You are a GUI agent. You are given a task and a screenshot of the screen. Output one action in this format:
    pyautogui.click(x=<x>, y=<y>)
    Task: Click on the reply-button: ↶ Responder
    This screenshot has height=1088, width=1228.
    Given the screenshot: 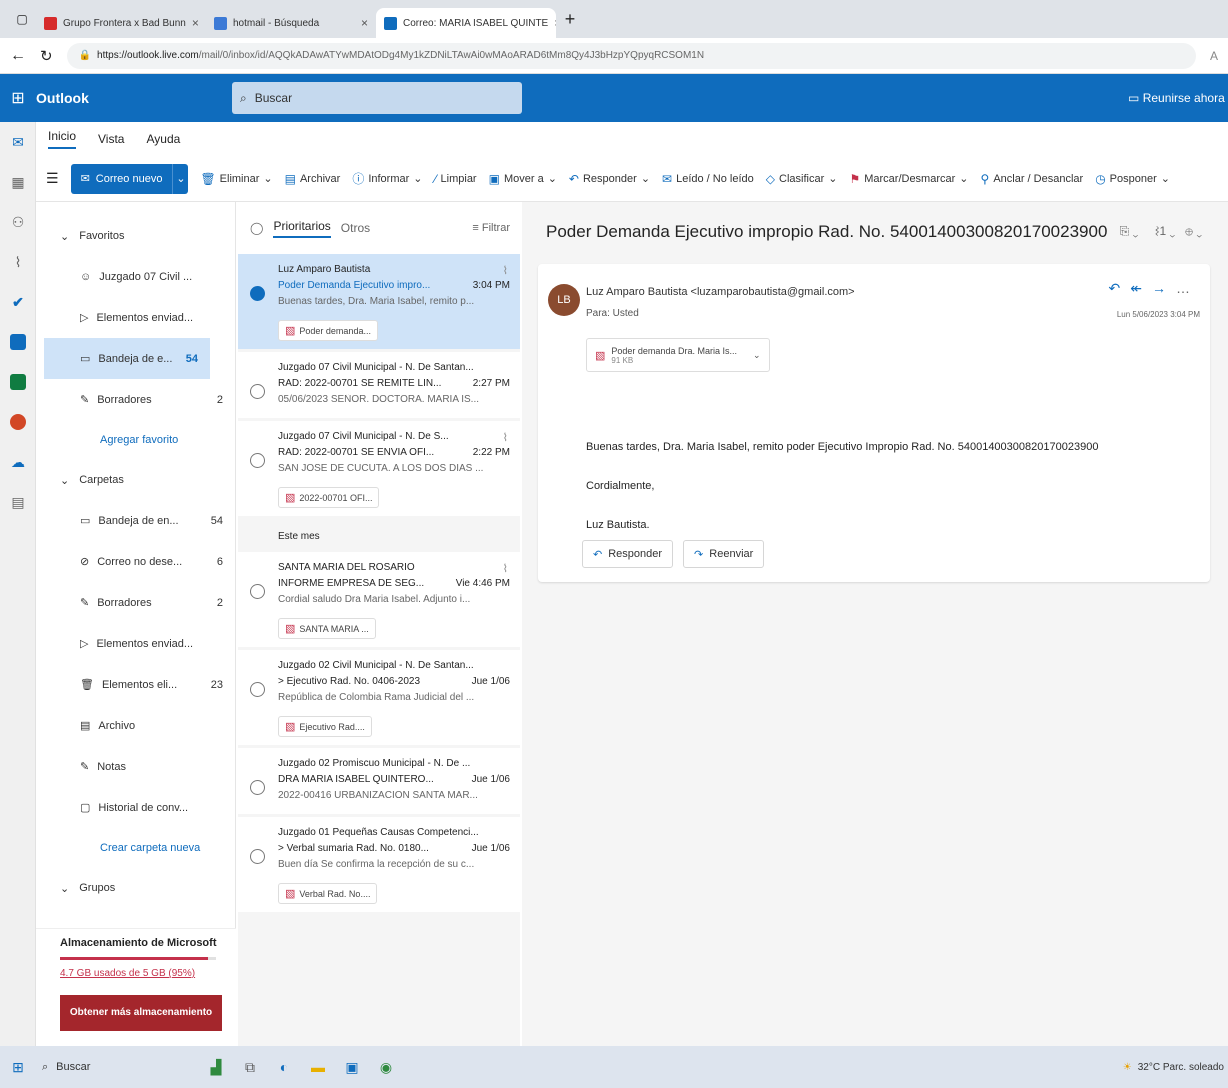 What is the action you would take?
    pyautogui.click(x=628, y=554)
    